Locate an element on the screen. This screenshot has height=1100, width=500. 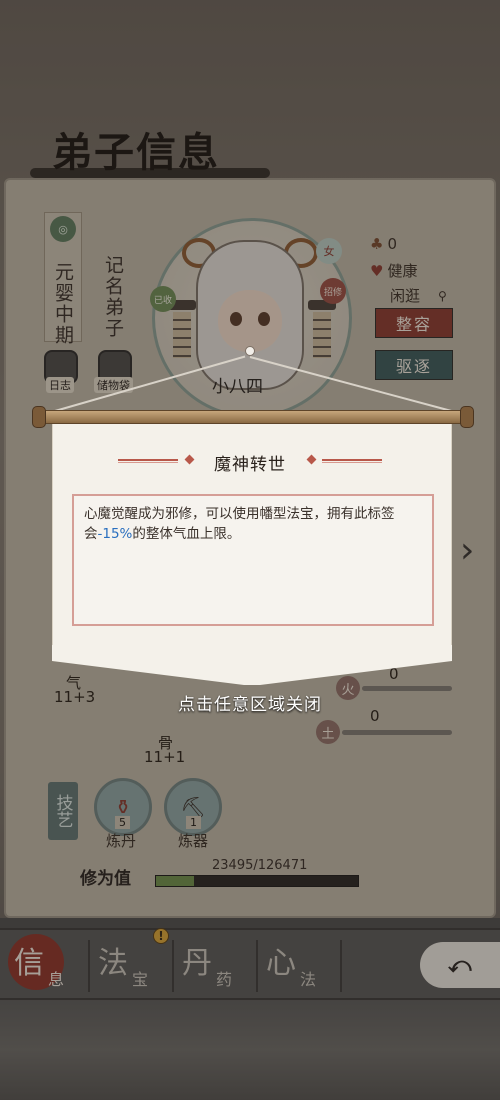
scroll-rod is located at coordinates (253, 417).